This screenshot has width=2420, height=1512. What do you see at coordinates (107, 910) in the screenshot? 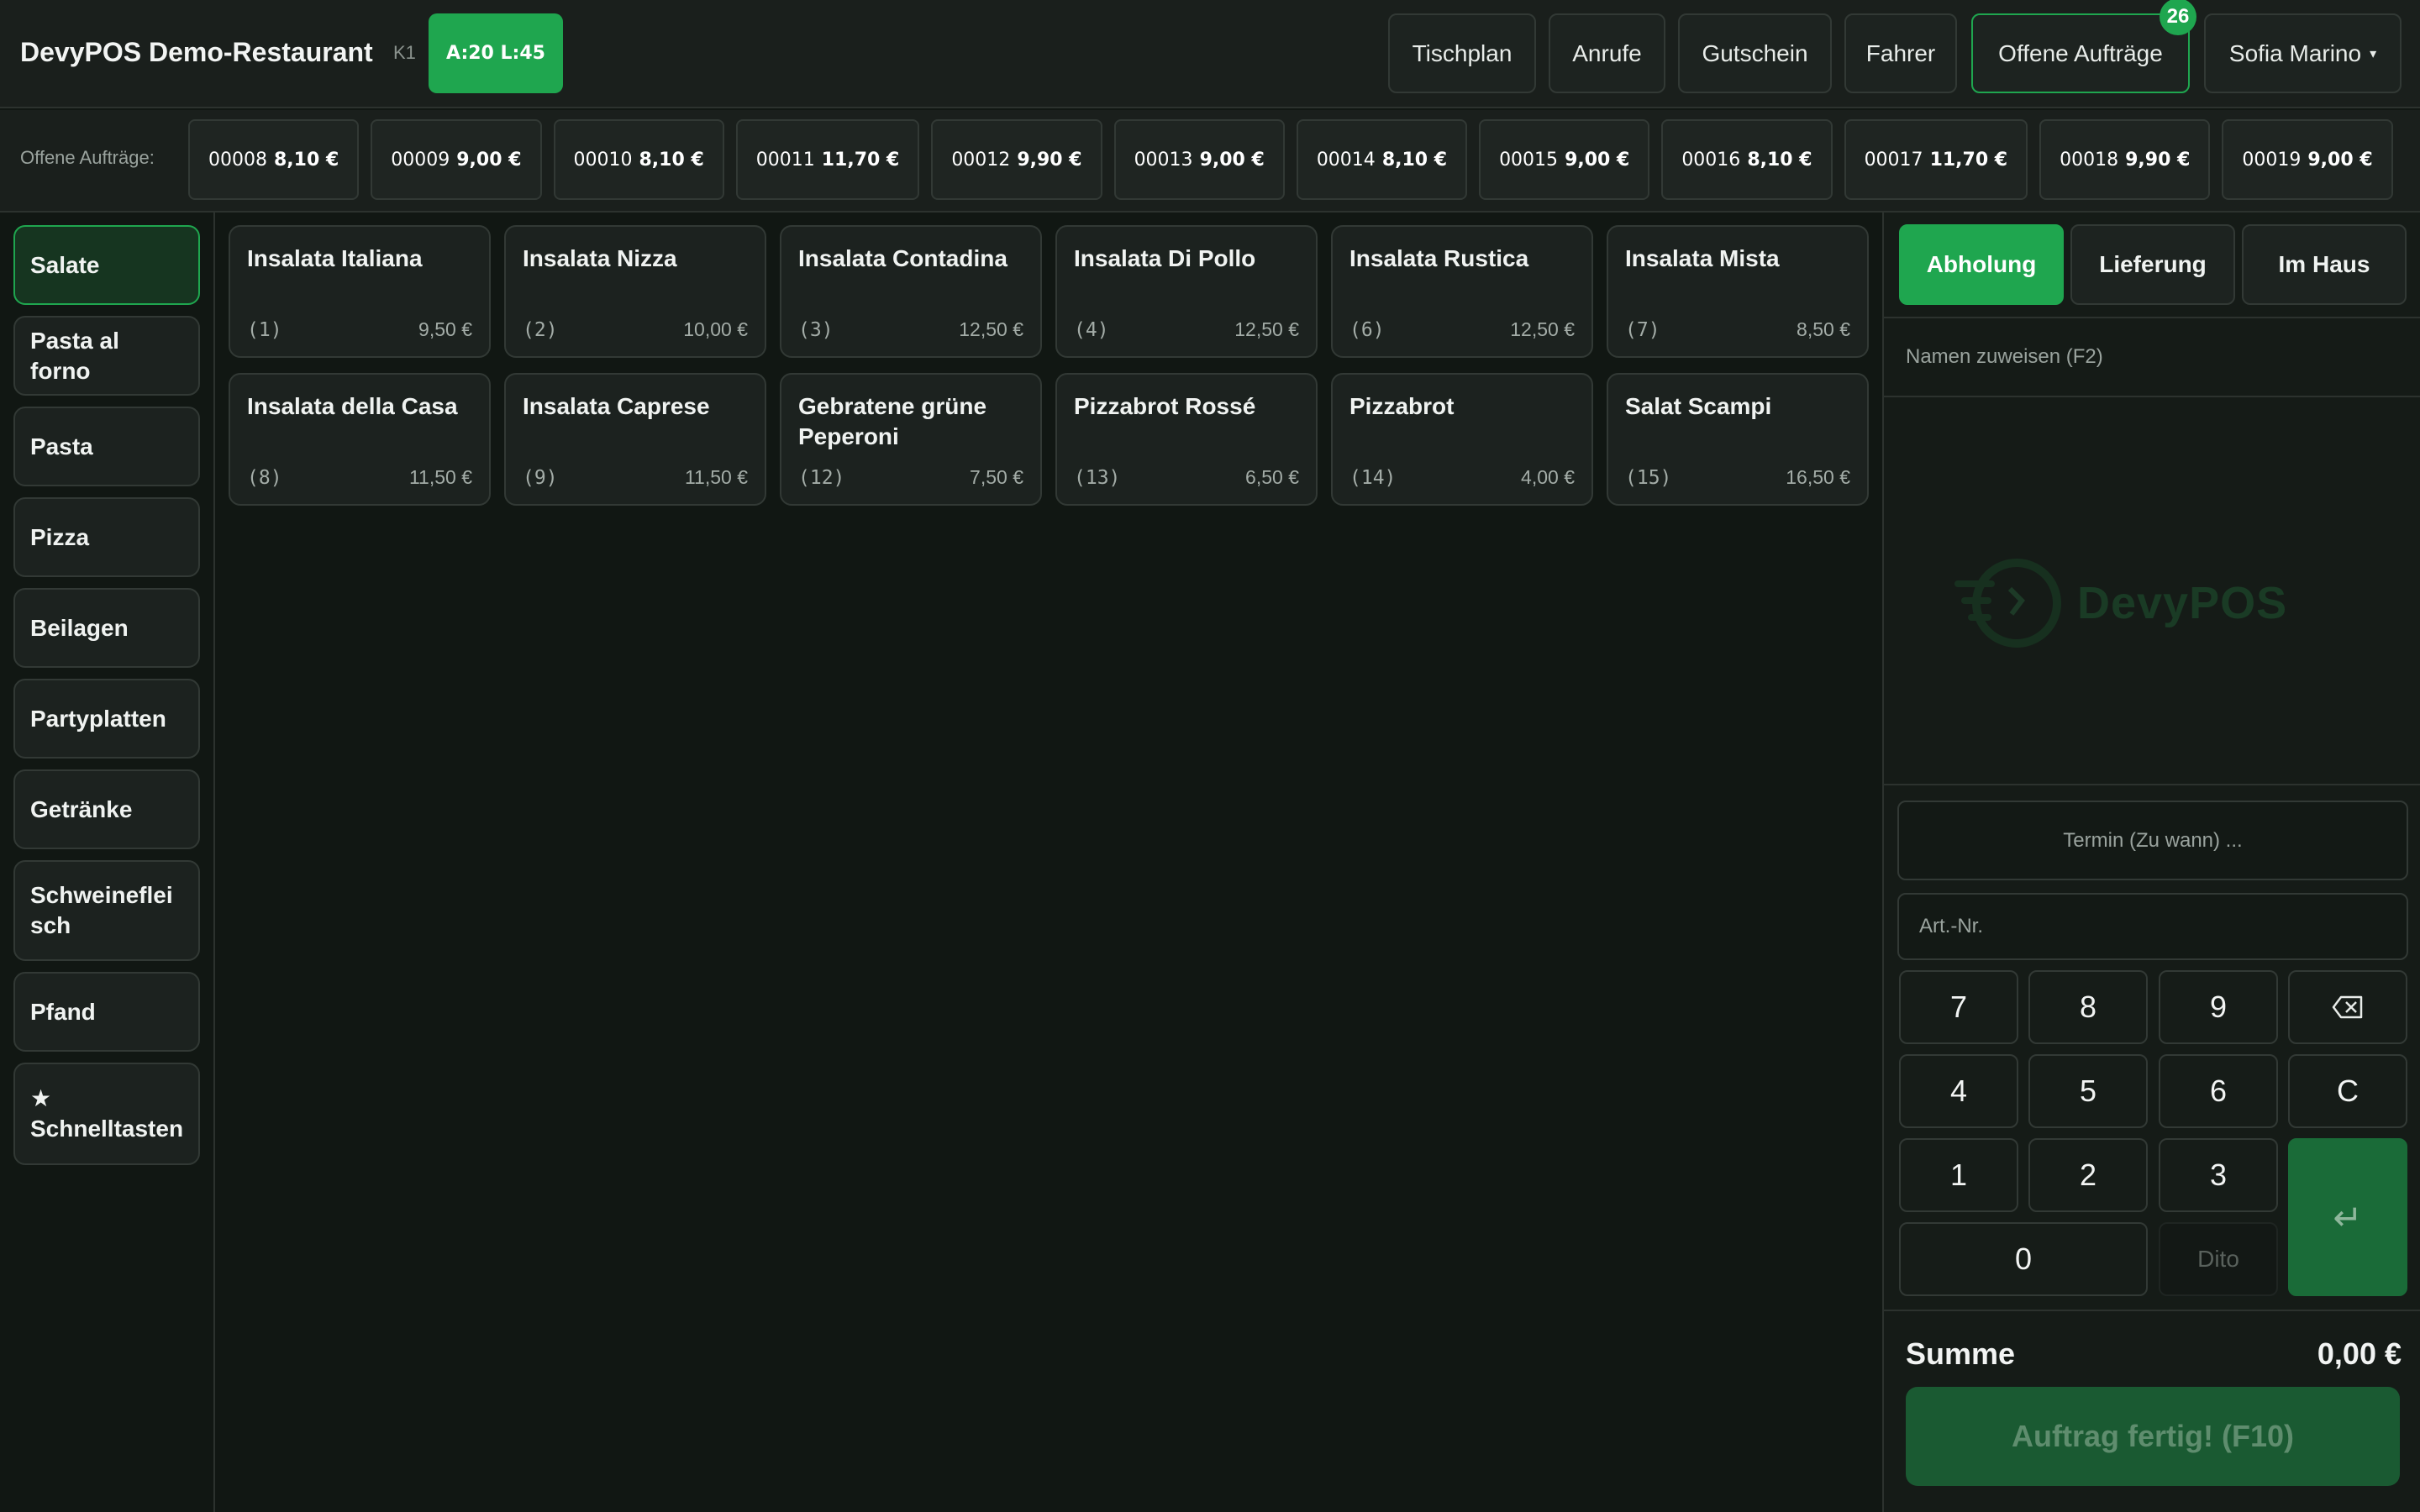
I see `category-schweinefleisch: Schweinefleisch` at bounding box center [107, 910].